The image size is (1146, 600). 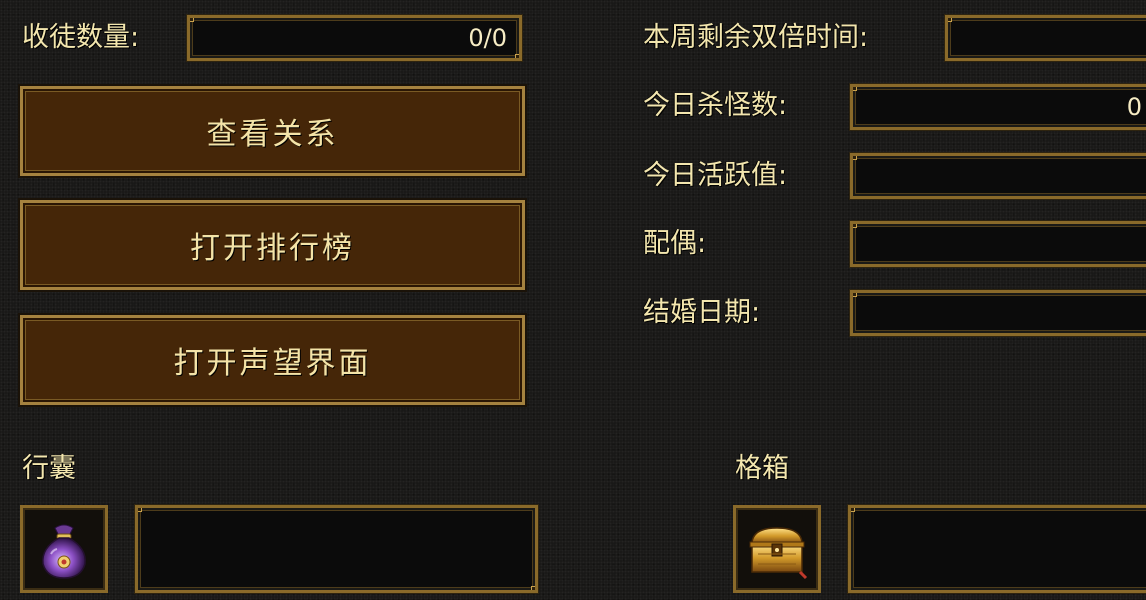 What do you see at coordinates (702, 312) in the screenshot?
I see `wedding-date-label: 结婚日期:` at bounding box center [702, 312].